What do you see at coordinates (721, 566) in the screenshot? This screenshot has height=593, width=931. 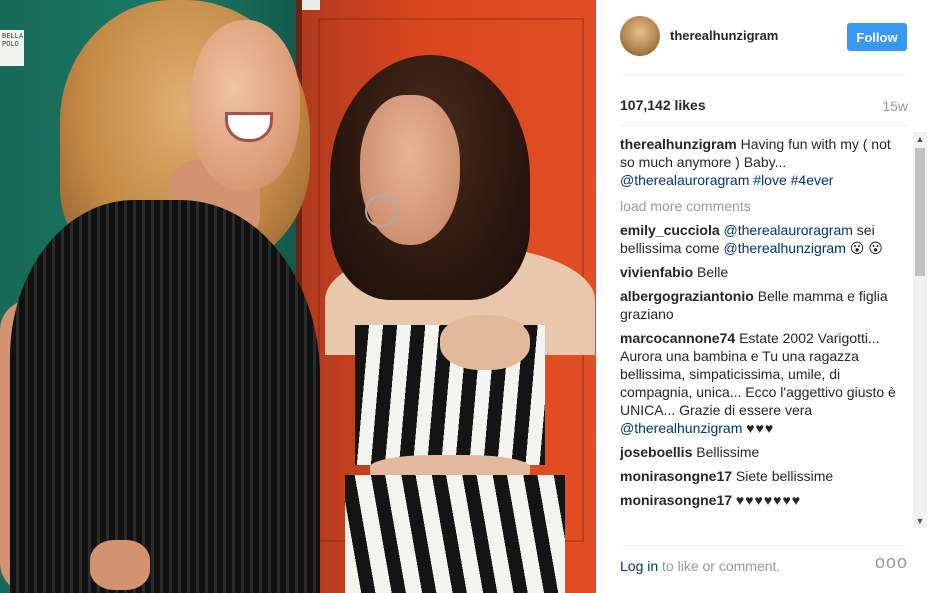 I see `login-prompt-text: to like or comment.` at bounding box center [721, 566].